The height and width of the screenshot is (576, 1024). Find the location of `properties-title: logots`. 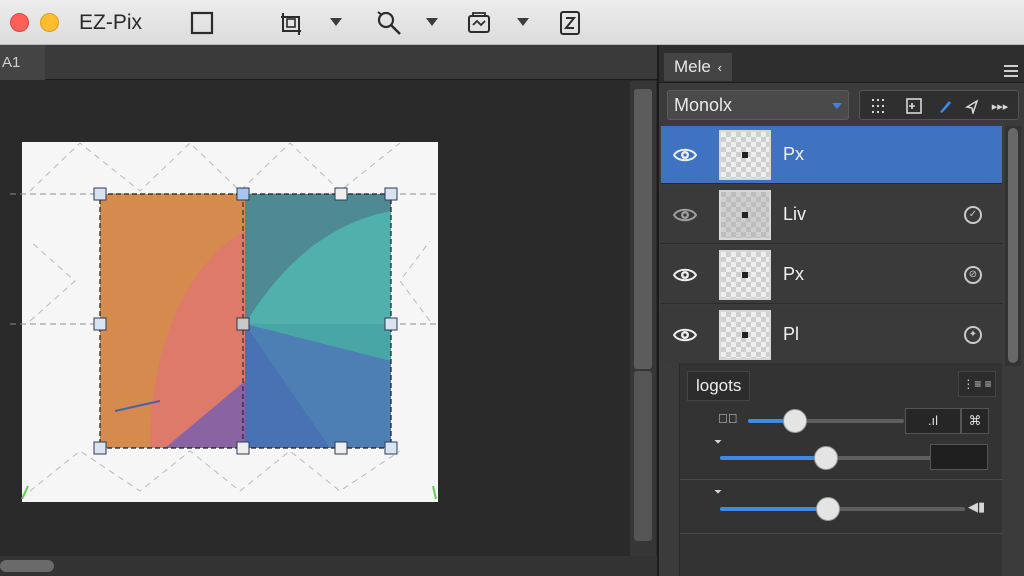

properties-title: logots is located at coordinates (719, 386).